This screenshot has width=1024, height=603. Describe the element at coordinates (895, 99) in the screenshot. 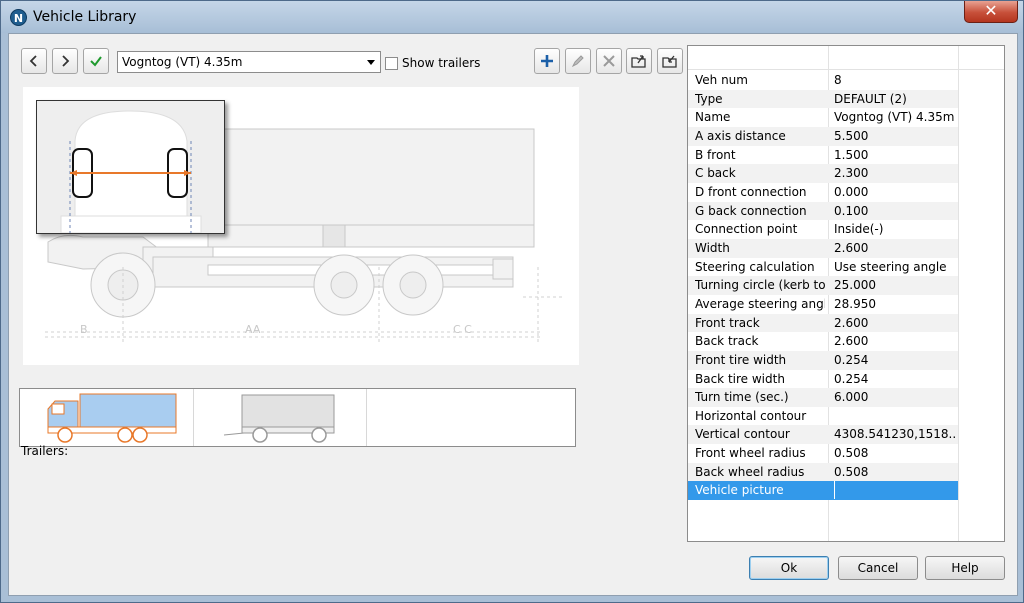

I see `property-value: DEFAULT (2)` at that location.